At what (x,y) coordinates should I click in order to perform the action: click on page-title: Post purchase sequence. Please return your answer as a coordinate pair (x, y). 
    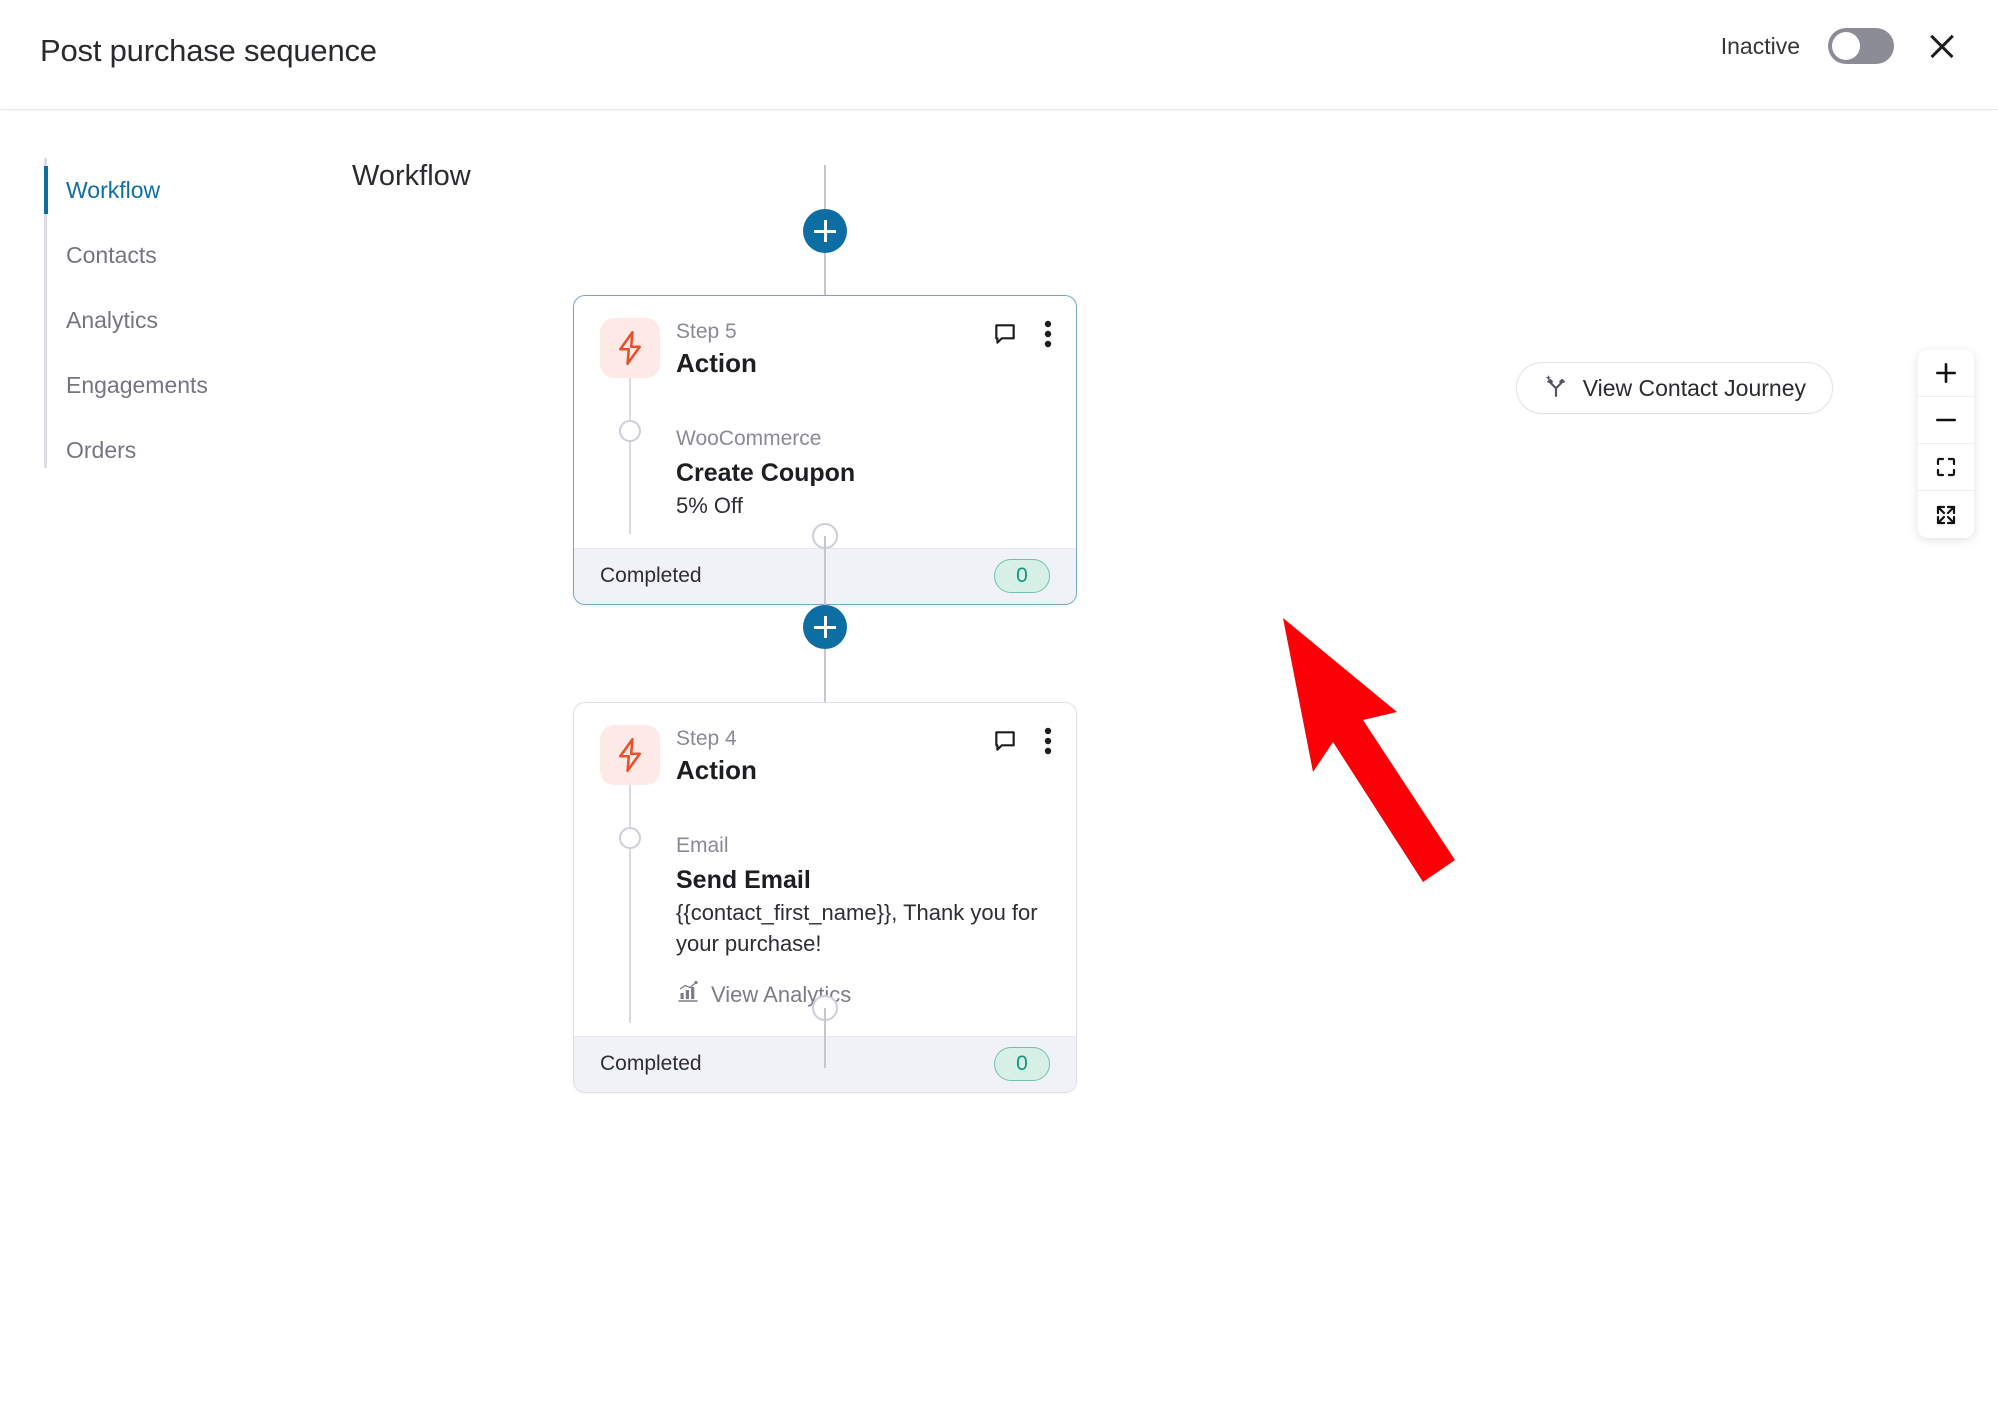
    Looking at the image, I should click on (208, 50).